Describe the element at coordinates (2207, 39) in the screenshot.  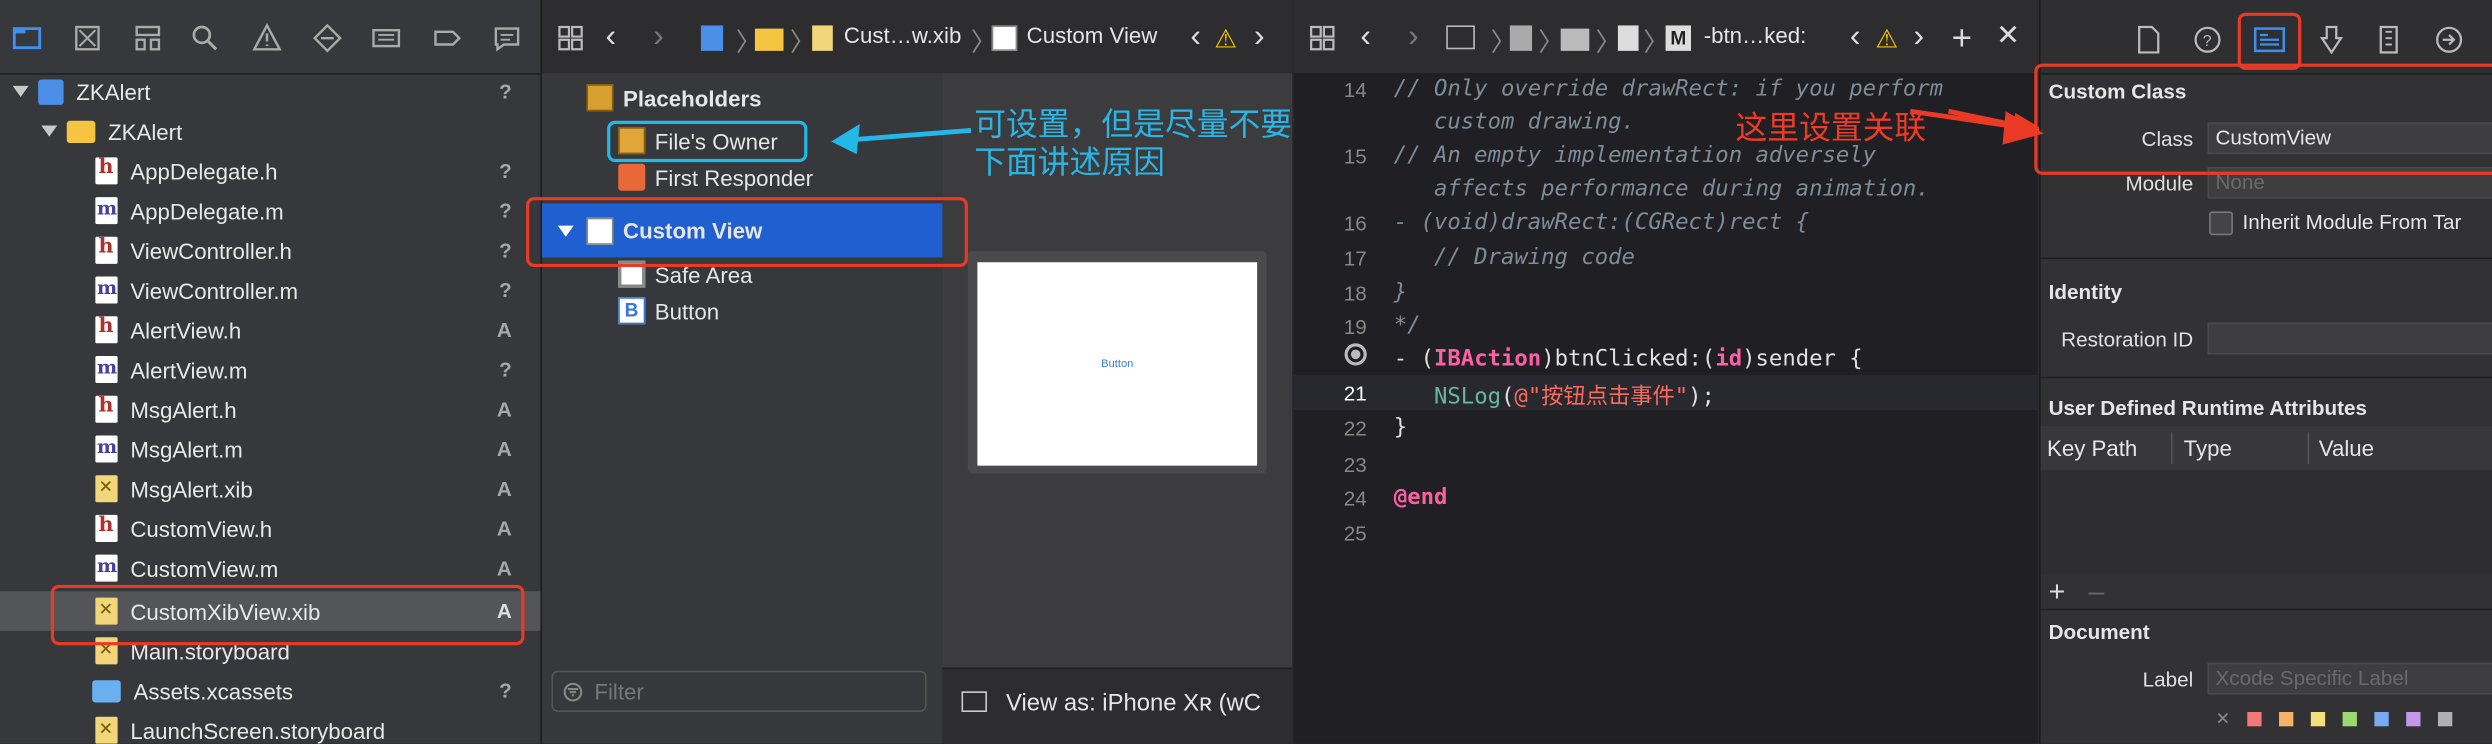
I see `help-icon: ?` at that location.